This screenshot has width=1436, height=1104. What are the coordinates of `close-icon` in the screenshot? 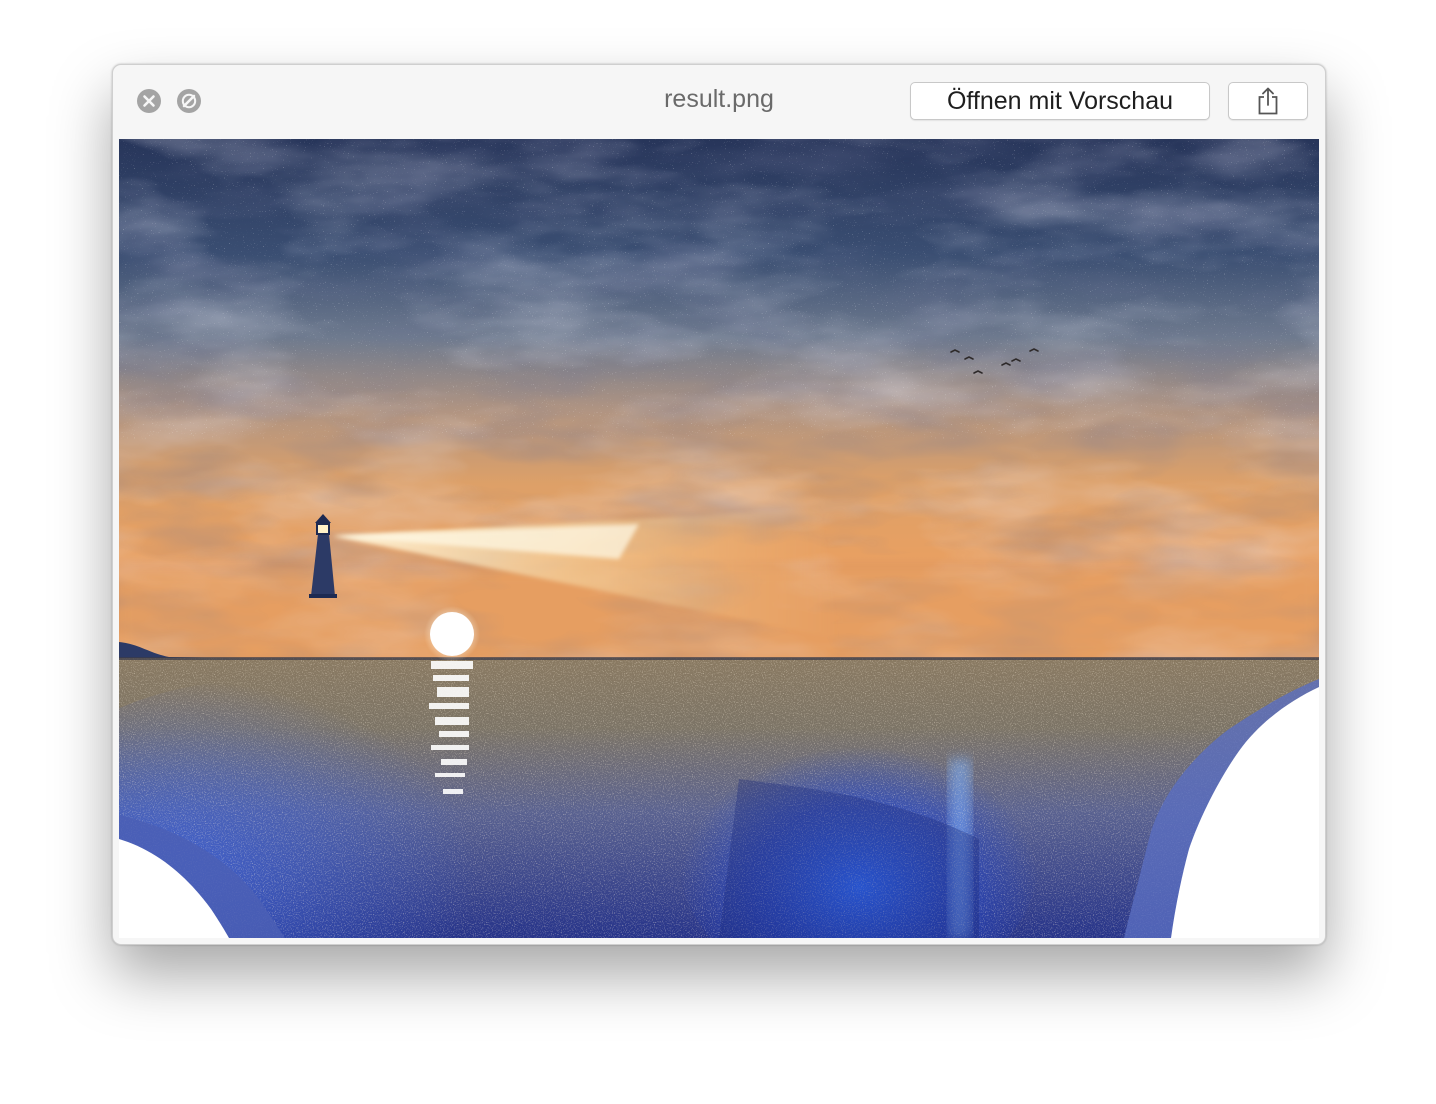 It's located at (149, 101).